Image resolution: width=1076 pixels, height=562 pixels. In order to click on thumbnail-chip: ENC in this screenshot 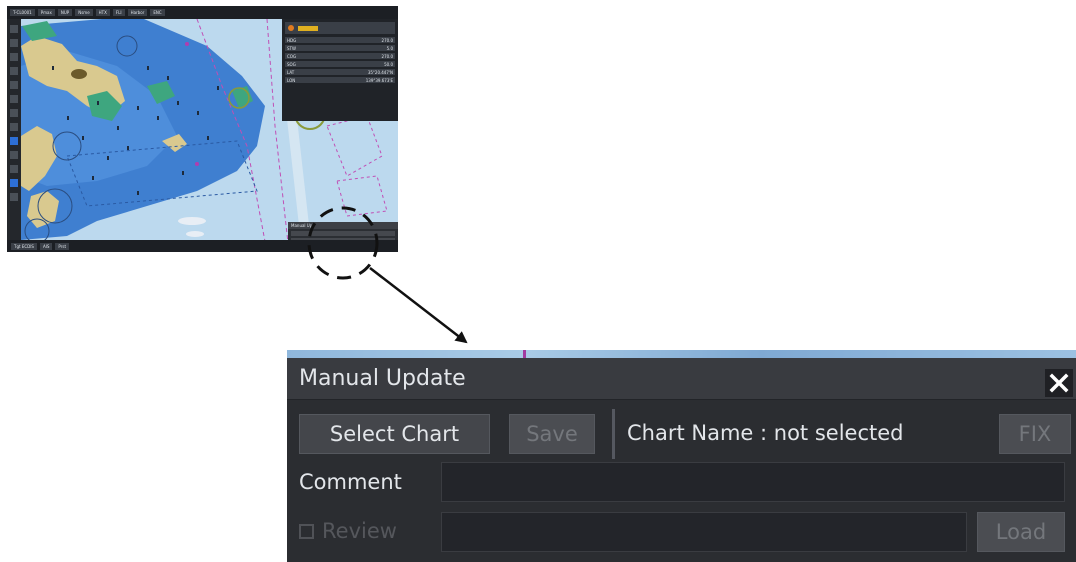, I will do `click(157, 12)`.